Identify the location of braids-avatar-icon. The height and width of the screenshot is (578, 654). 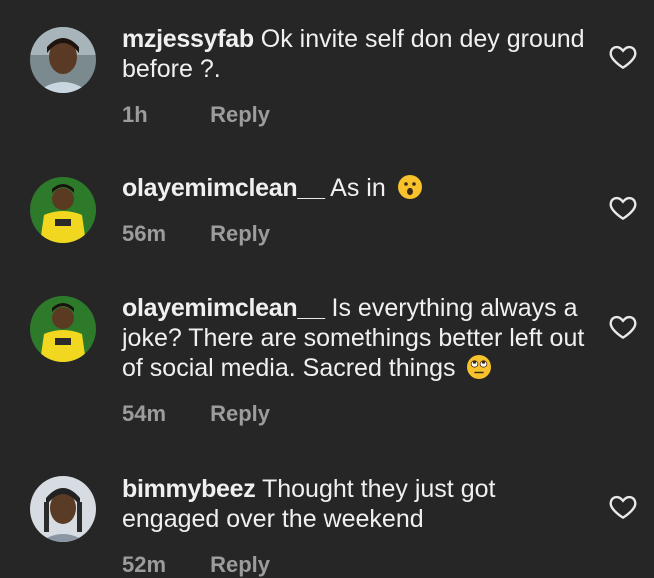
(63, 509).